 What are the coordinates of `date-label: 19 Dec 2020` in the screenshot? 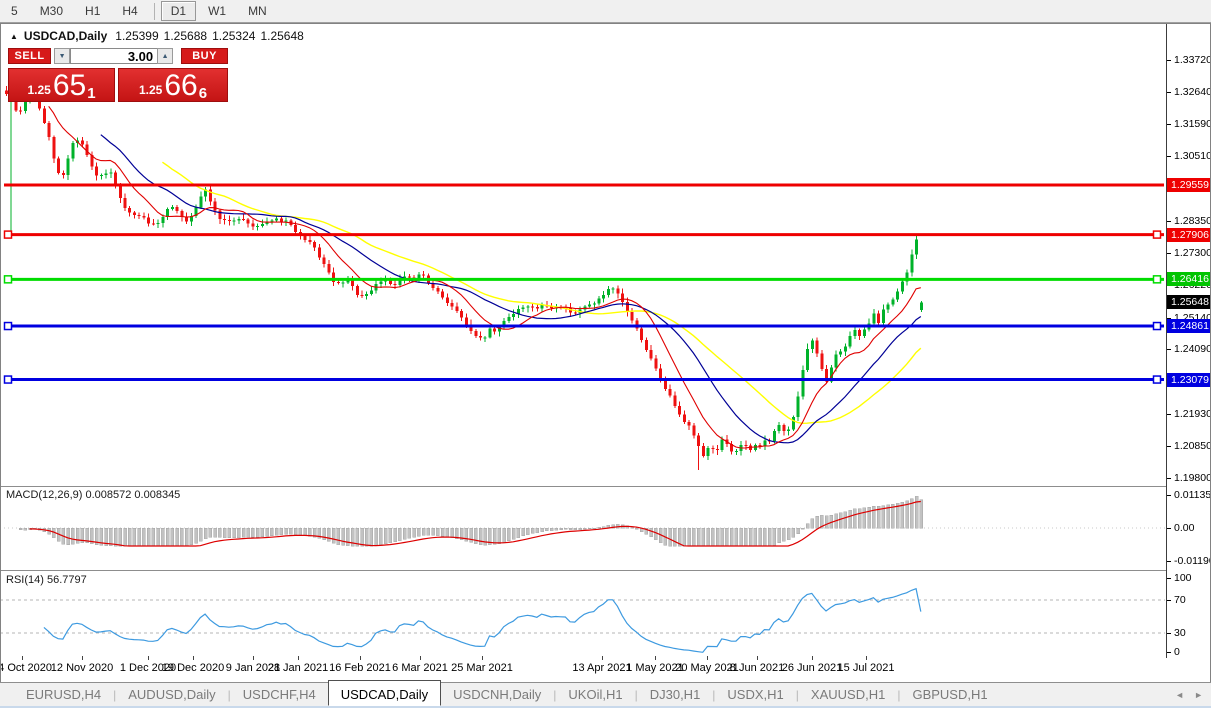 It's located at (193, 668).